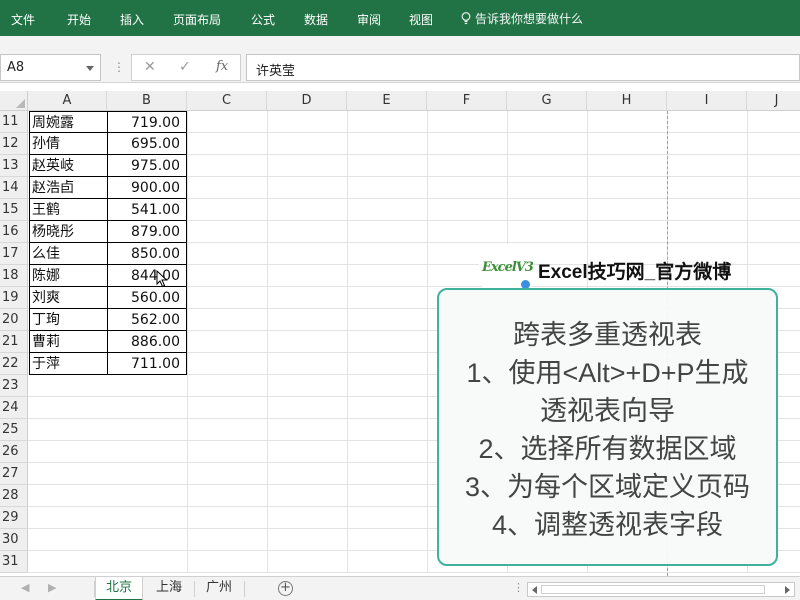 Image resolution: width=800 pixels, height=600 pixels. What do you see at coordinates (14, 518) in the screenshot?
I see `row-header: 29` at bounding box center [14, 518].